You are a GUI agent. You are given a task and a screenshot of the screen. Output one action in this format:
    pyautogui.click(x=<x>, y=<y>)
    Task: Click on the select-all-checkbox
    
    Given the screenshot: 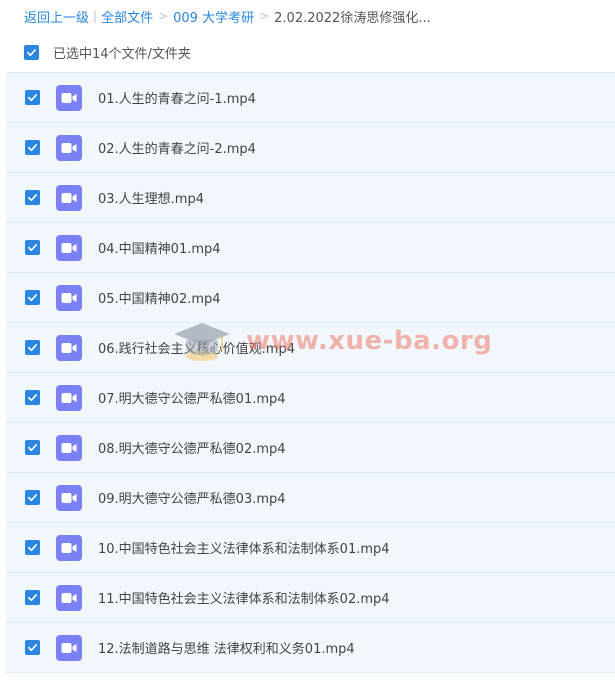 What is the action you would take?
    pyautogui.click(x=31, y=52)
    